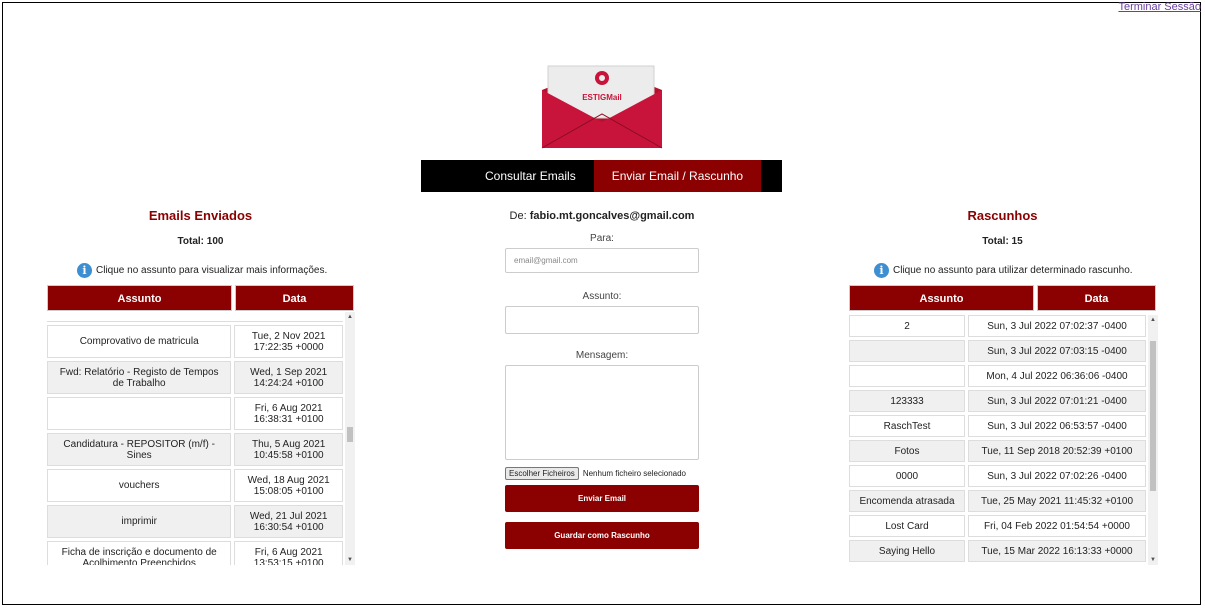  Describe the element at coordinates (1057, 326) in the screenshot. I see `drafts-date-cell: Sun, 3 Jul 2022 07:02:37 -0400` at that location.